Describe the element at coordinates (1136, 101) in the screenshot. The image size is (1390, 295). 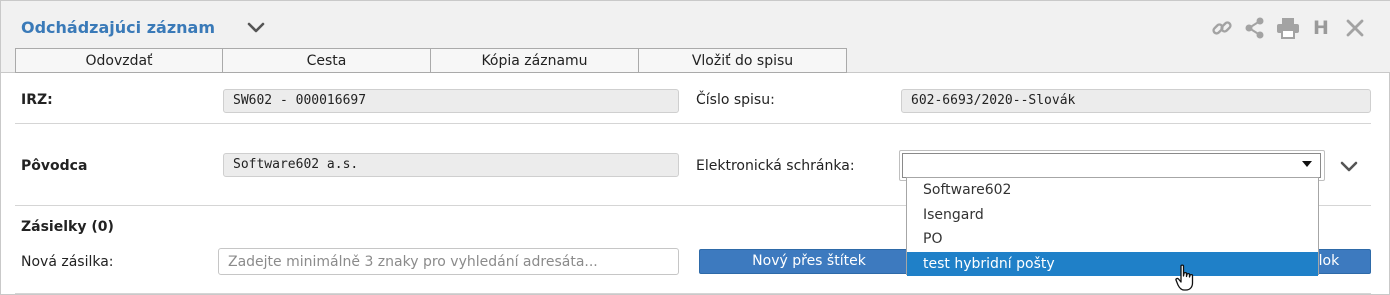
I see `cislo-spisu-field: 602-6693/2020--Slovák` at that location.